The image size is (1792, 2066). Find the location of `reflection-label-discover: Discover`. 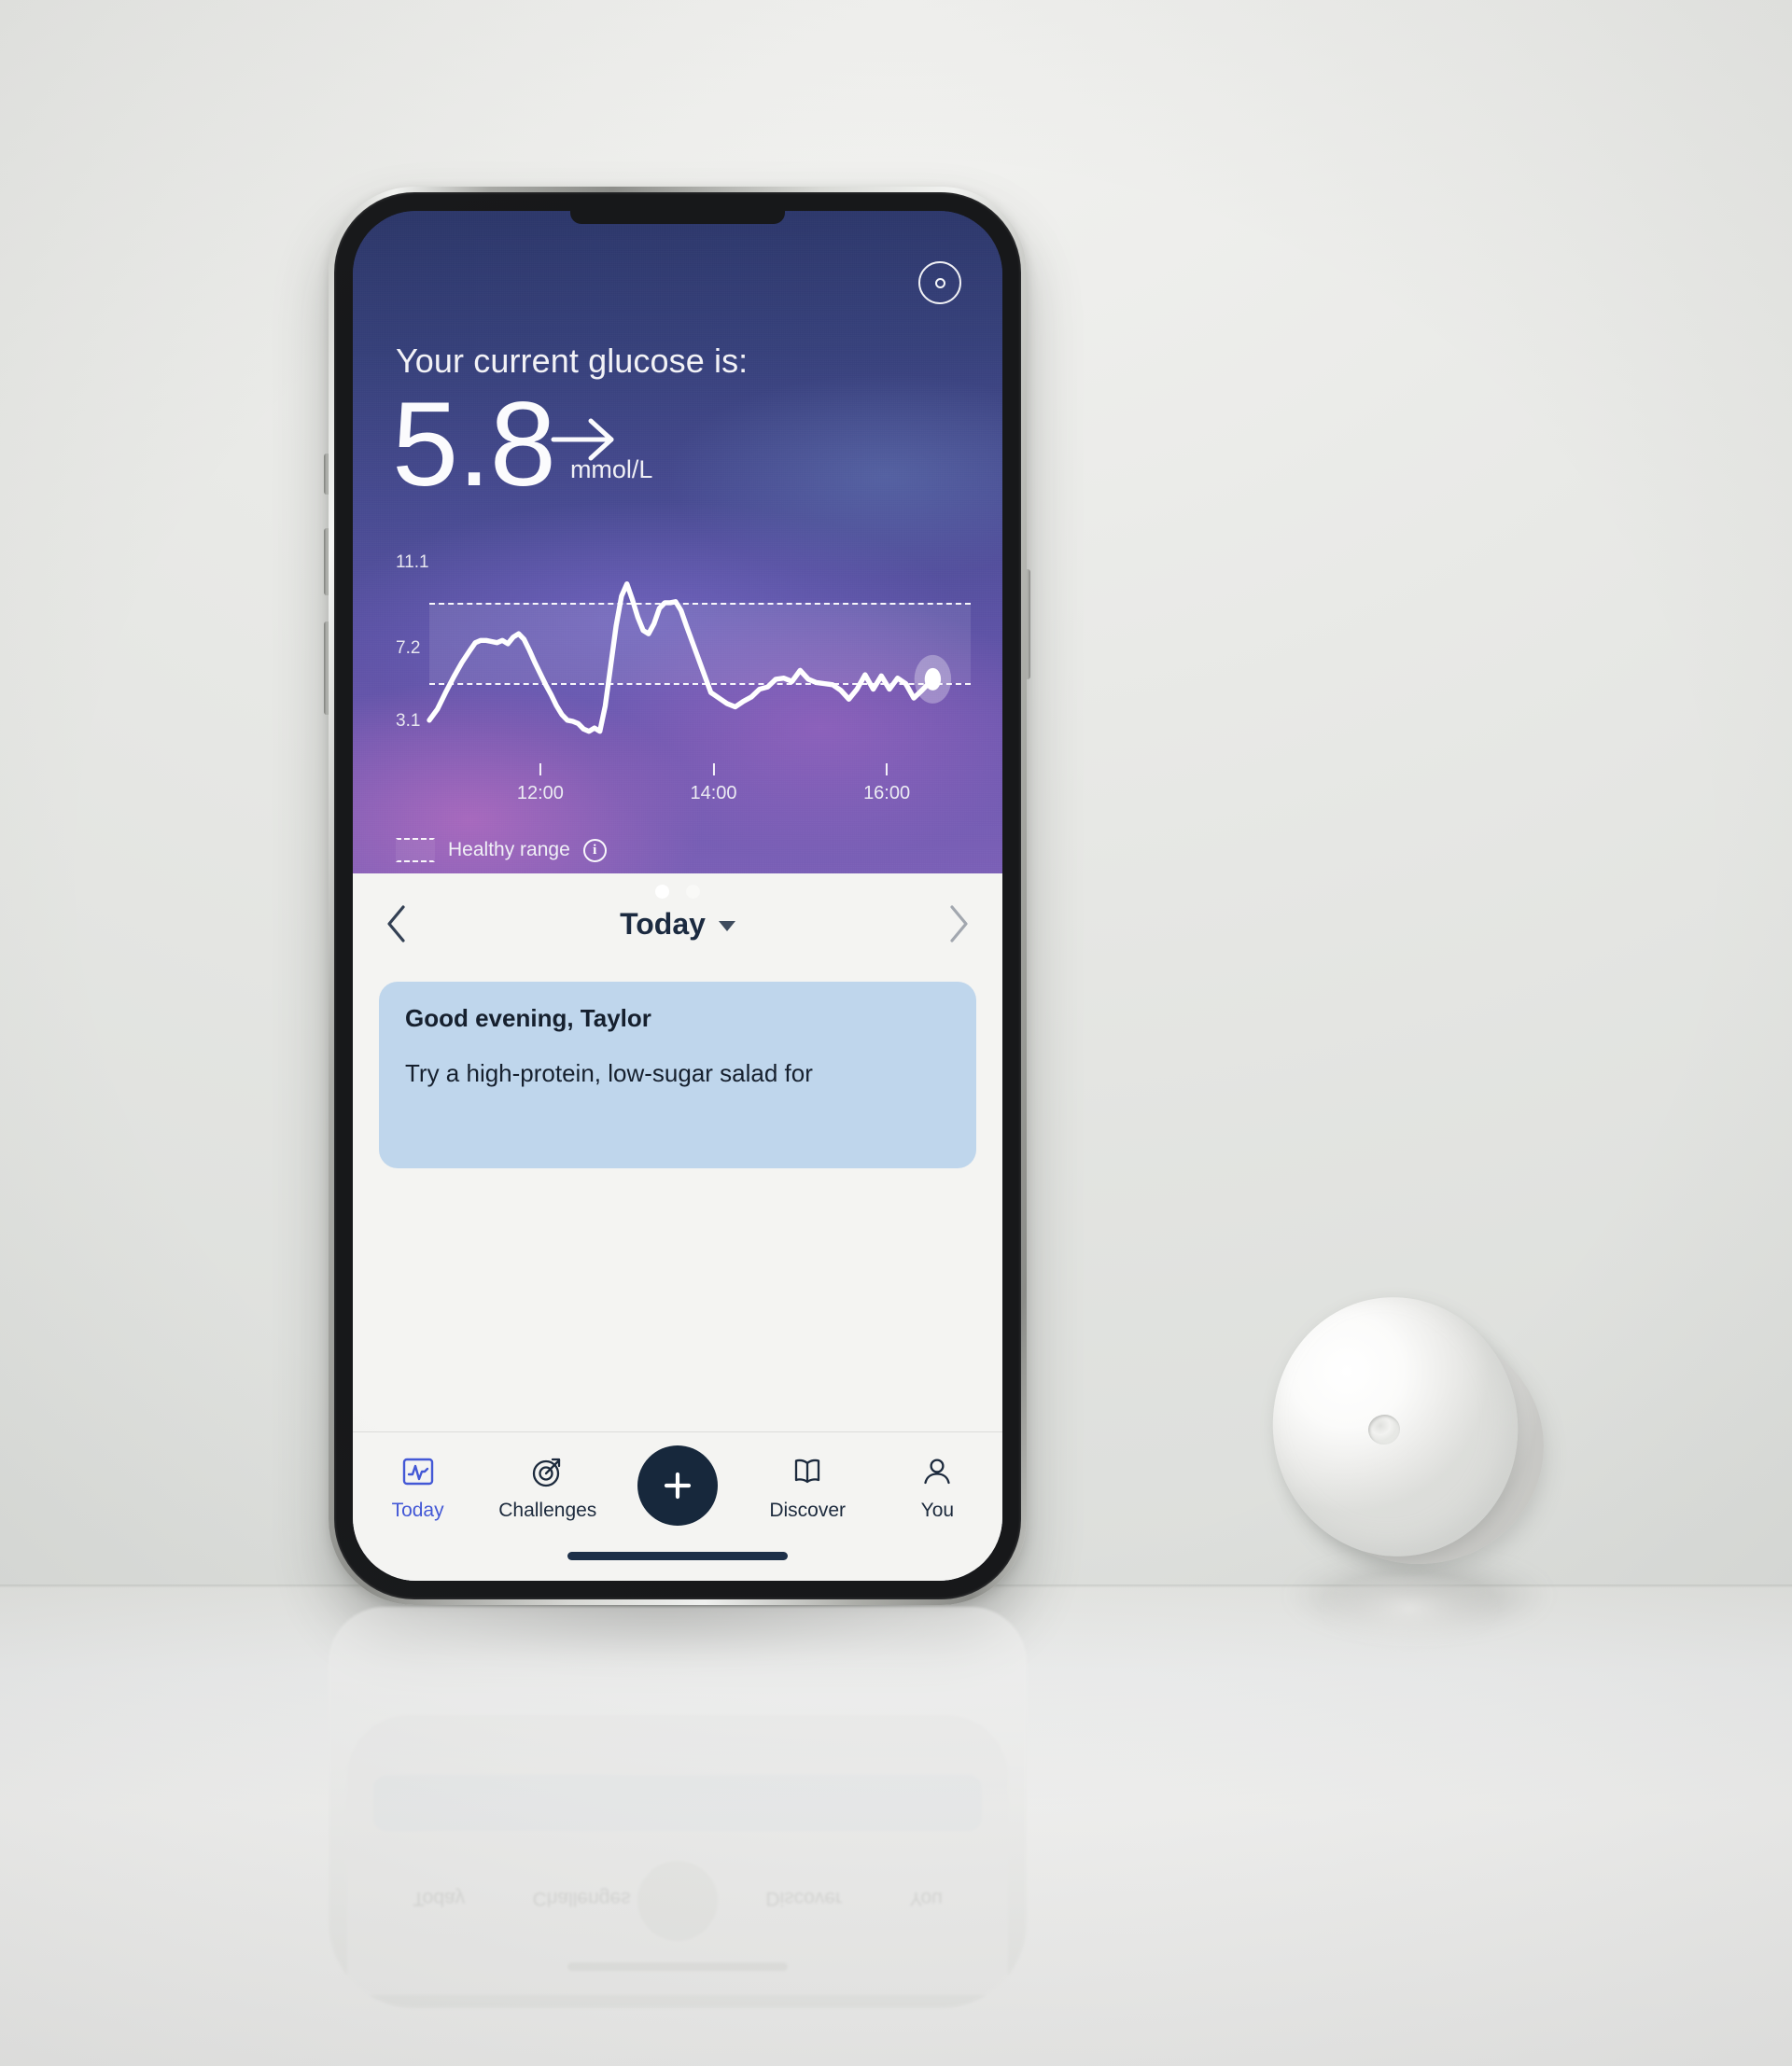

reflection-label-discover: Discover is located at coordinates (804, 1899).